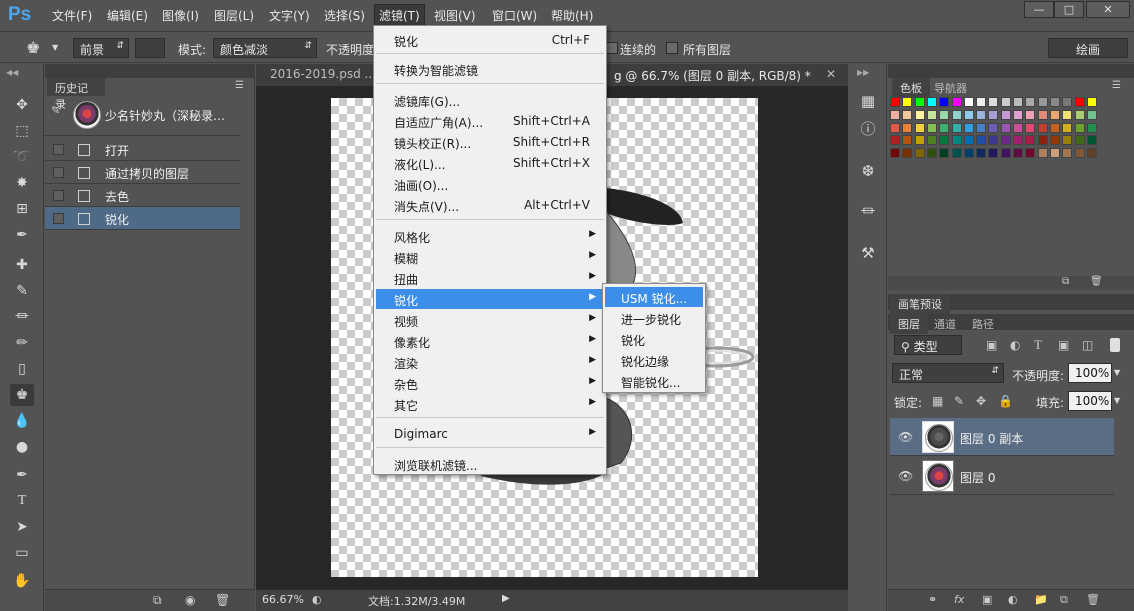 The width and height of the screenshot is (1134, 611). Describe the element at coordinates (490, 205) in the screenshot. I see `menu-item-vanishing-point: 消失点(V)... Alt+Ctrl+V` at that location.